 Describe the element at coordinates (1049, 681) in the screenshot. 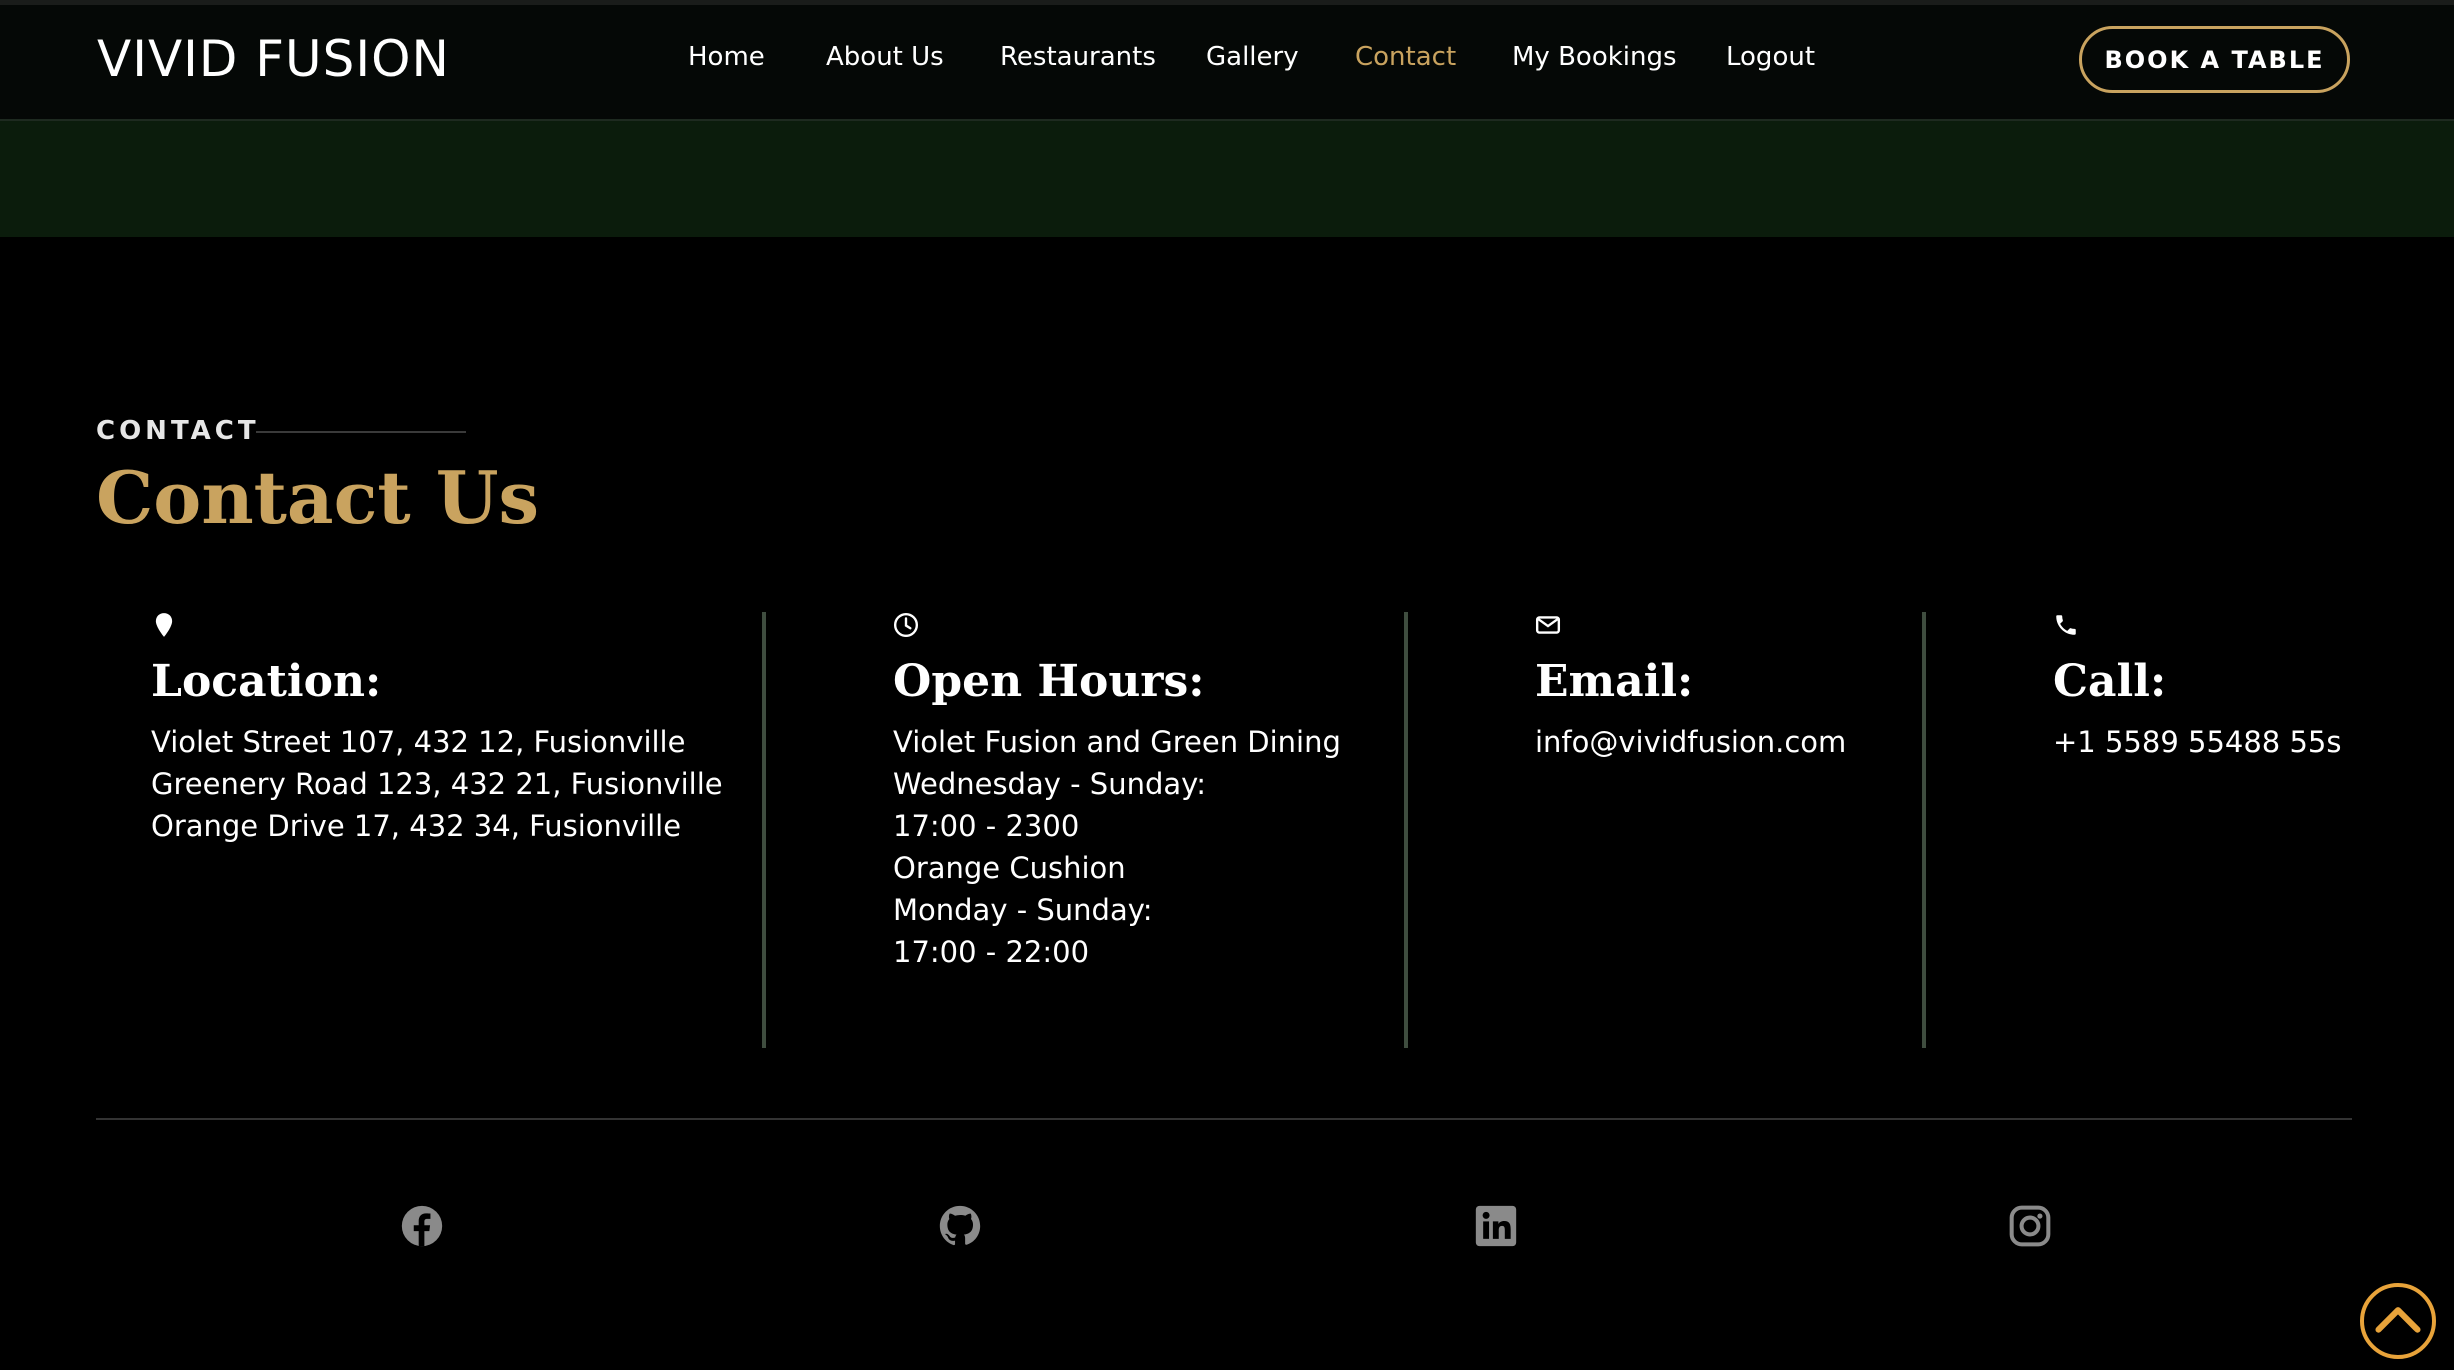

I see `hours-heading: Open Hours:` at that location.